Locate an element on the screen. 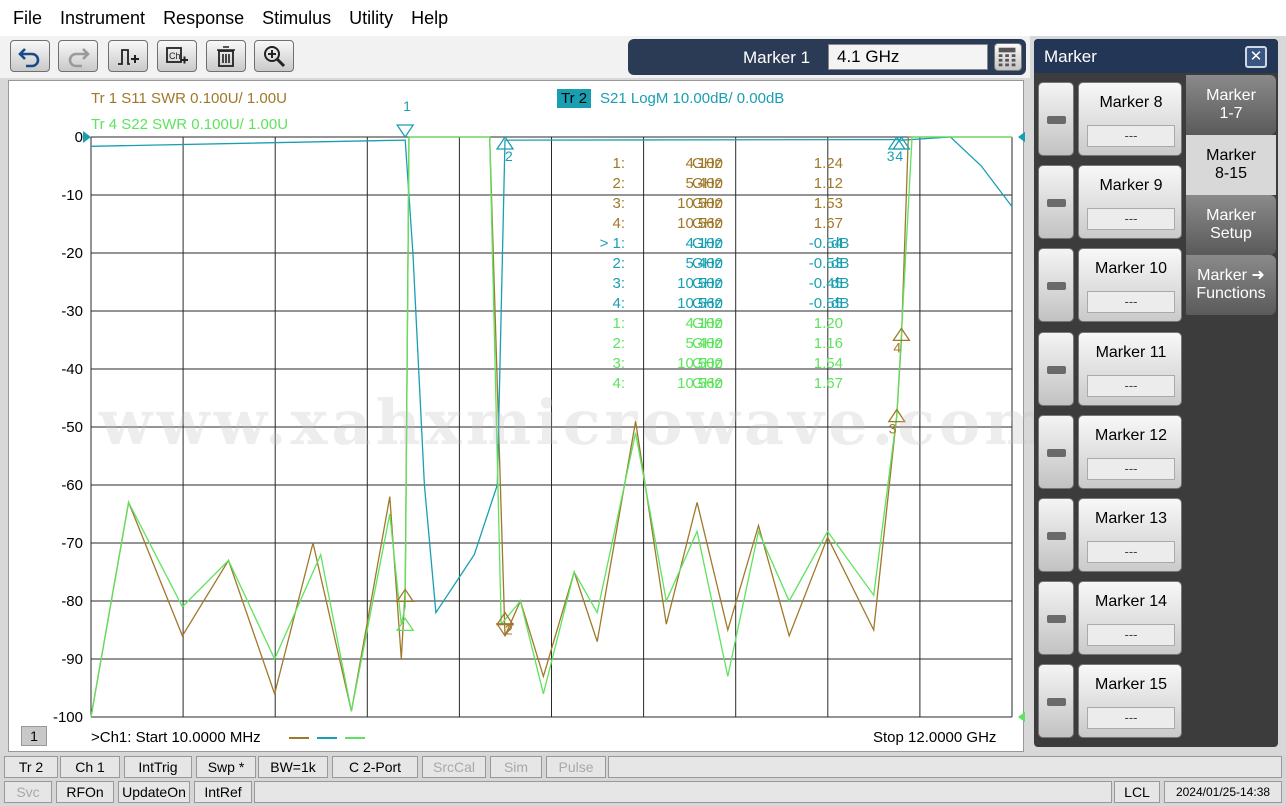 The height and width of the screenshot is (806, 1286). status-srccal: SrcCal is located at coordinates (454, 767).